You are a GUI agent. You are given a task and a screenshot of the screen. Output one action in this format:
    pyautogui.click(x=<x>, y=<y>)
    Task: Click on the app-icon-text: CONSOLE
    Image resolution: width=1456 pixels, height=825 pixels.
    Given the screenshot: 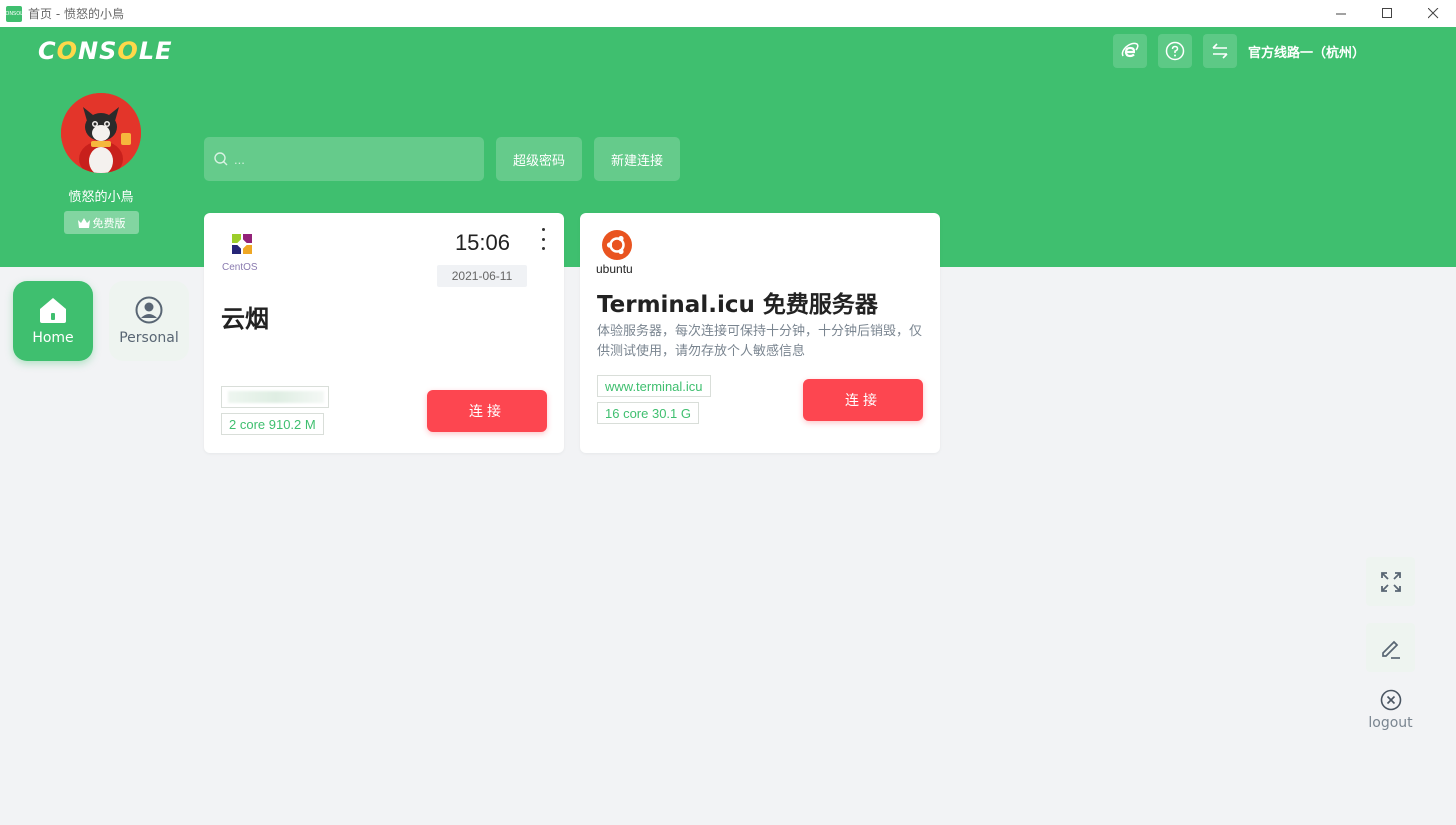 What is the action you would take?
    pyautogui.click(x=14, y=13)
    